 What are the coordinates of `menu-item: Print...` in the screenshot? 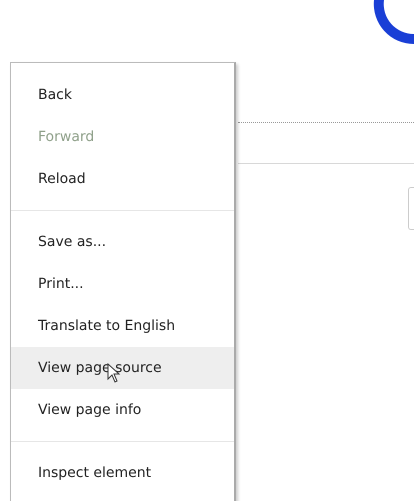 It's located at (122, 284).